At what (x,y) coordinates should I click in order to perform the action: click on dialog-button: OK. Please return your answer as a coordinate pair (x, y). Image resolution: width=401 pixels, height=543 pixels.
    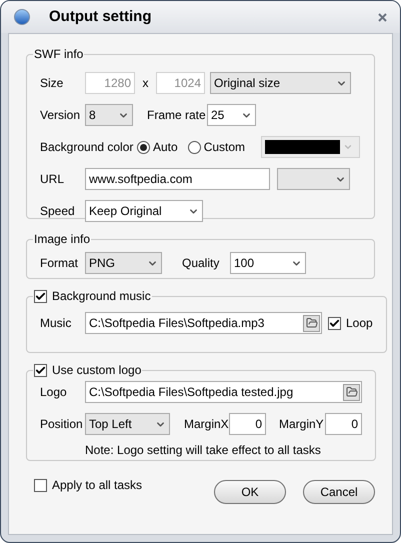
    Looking at the image, I should click on (250, 492).